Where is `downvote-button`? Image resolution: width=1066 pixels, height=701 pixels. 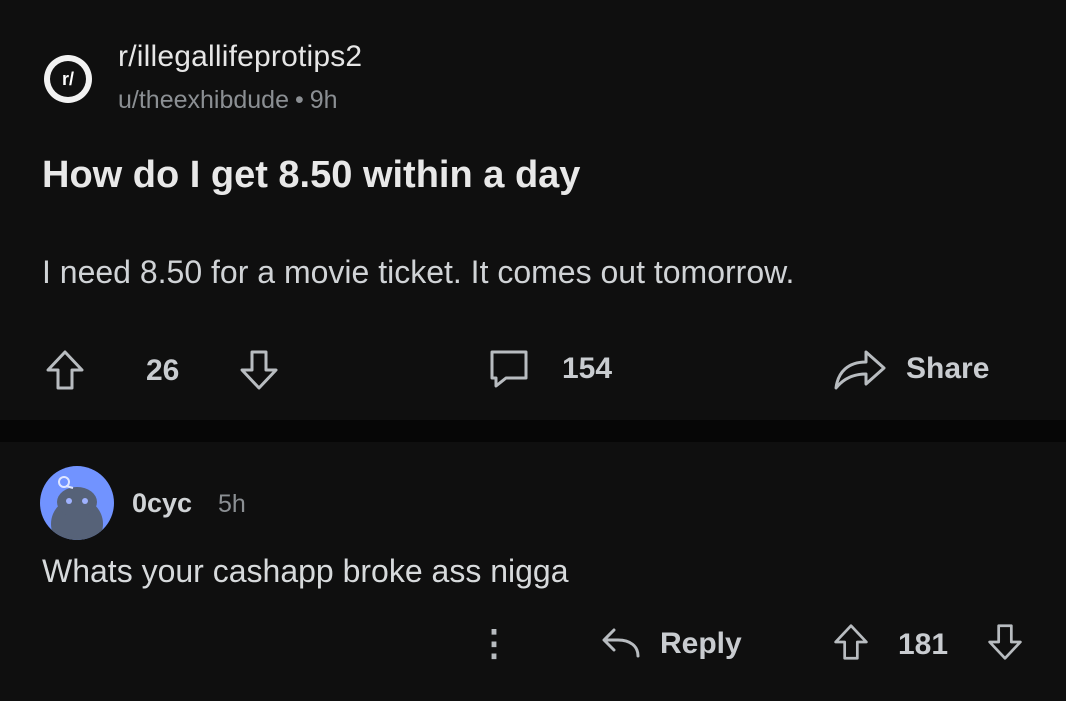 downvote-button is located at coordinates (259, 370).